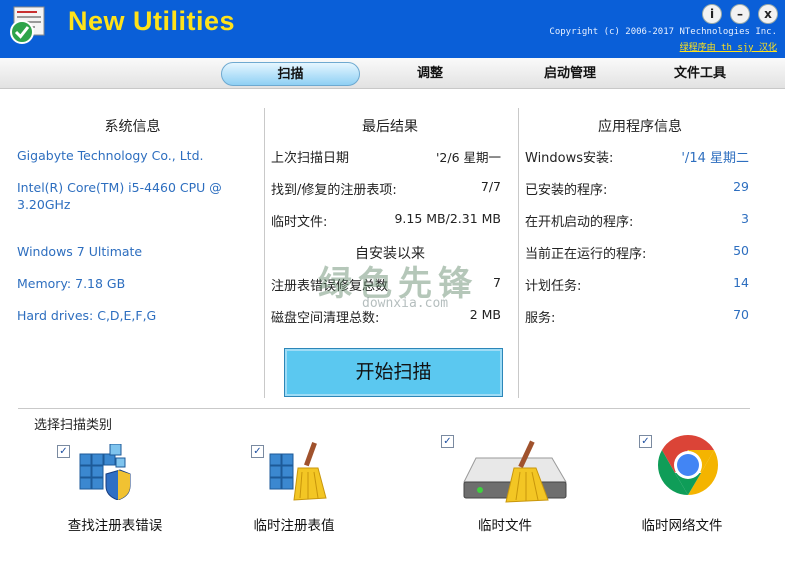 Image resolution: width=785 pixels, height=585 pixels. Describe the element at coordinates (570, 74) in the screenshot. I see `tab-startup-manager: 启动管理` at that location.